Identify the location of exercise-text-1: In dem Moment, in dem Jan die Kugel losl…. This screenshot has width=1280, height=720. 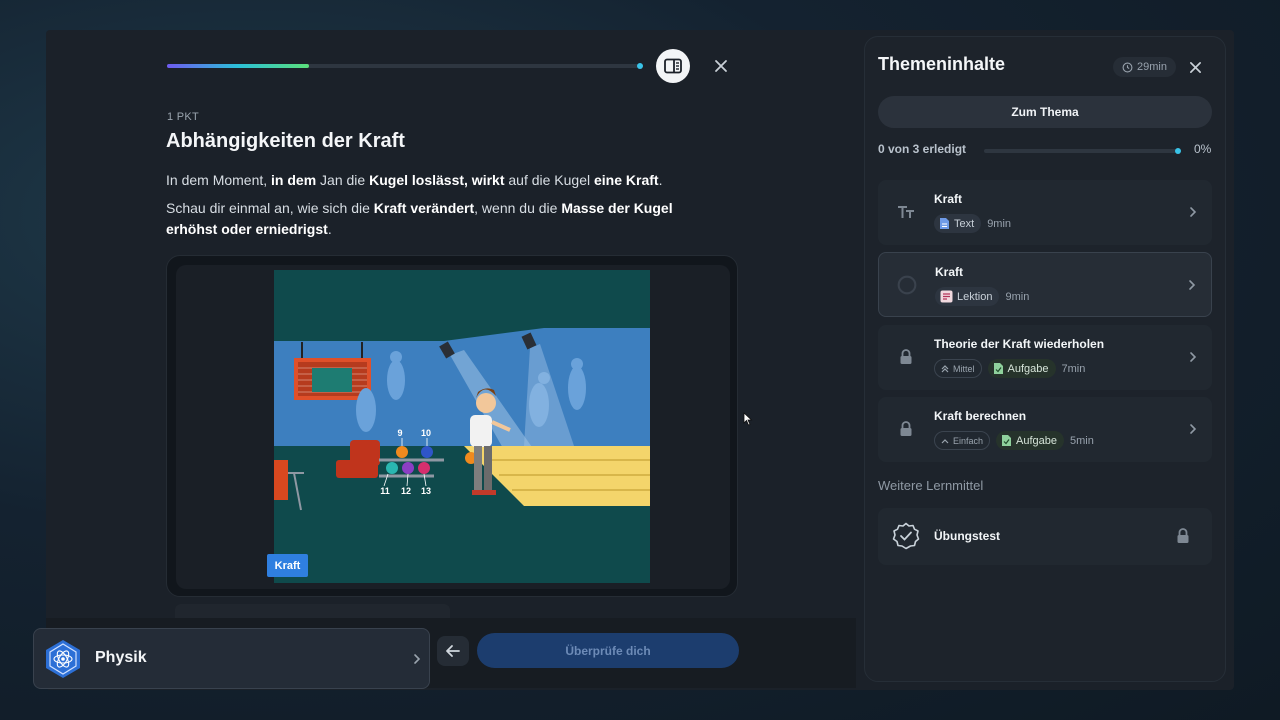
(414, 180).